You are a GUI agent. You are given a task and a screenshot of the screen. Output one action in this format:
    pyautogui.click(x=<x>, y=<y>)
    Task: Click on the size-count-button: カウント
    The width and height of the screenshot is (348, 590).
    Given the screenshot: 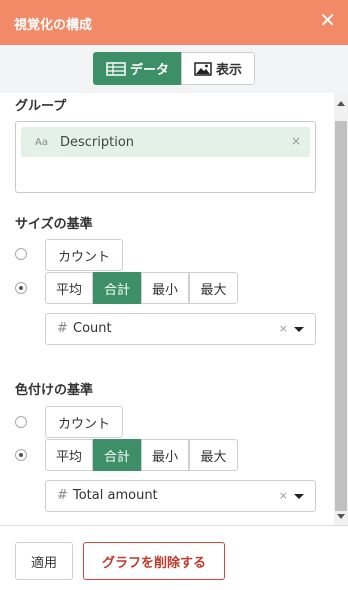 What is the action you would take?
    pyautogui.click(x=84, y=255)
    